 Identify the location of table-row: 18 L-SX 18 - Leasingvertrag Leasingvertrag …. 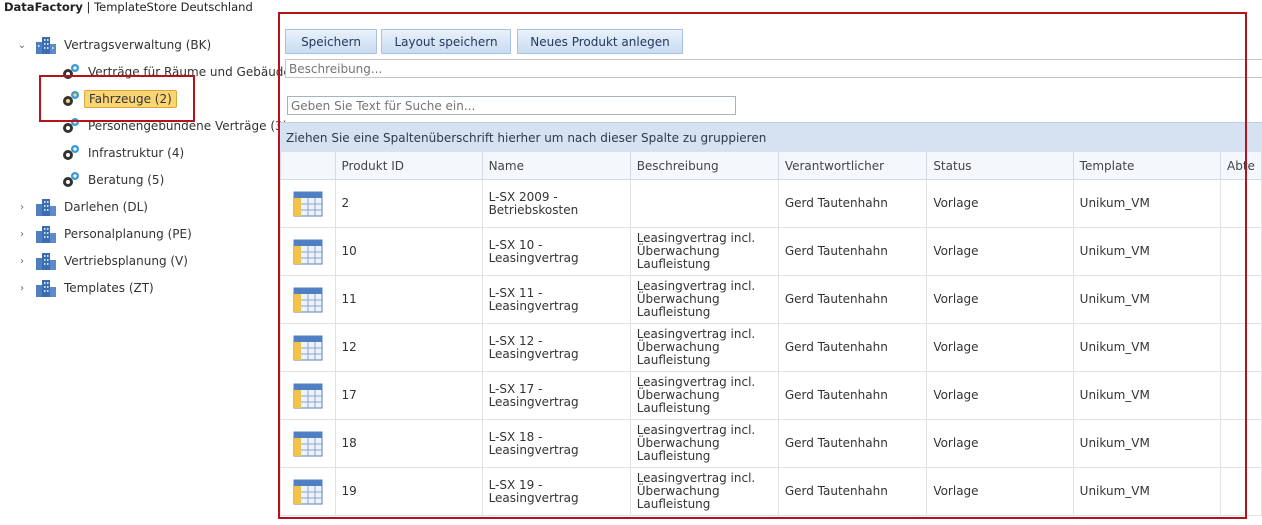
(771, 443).